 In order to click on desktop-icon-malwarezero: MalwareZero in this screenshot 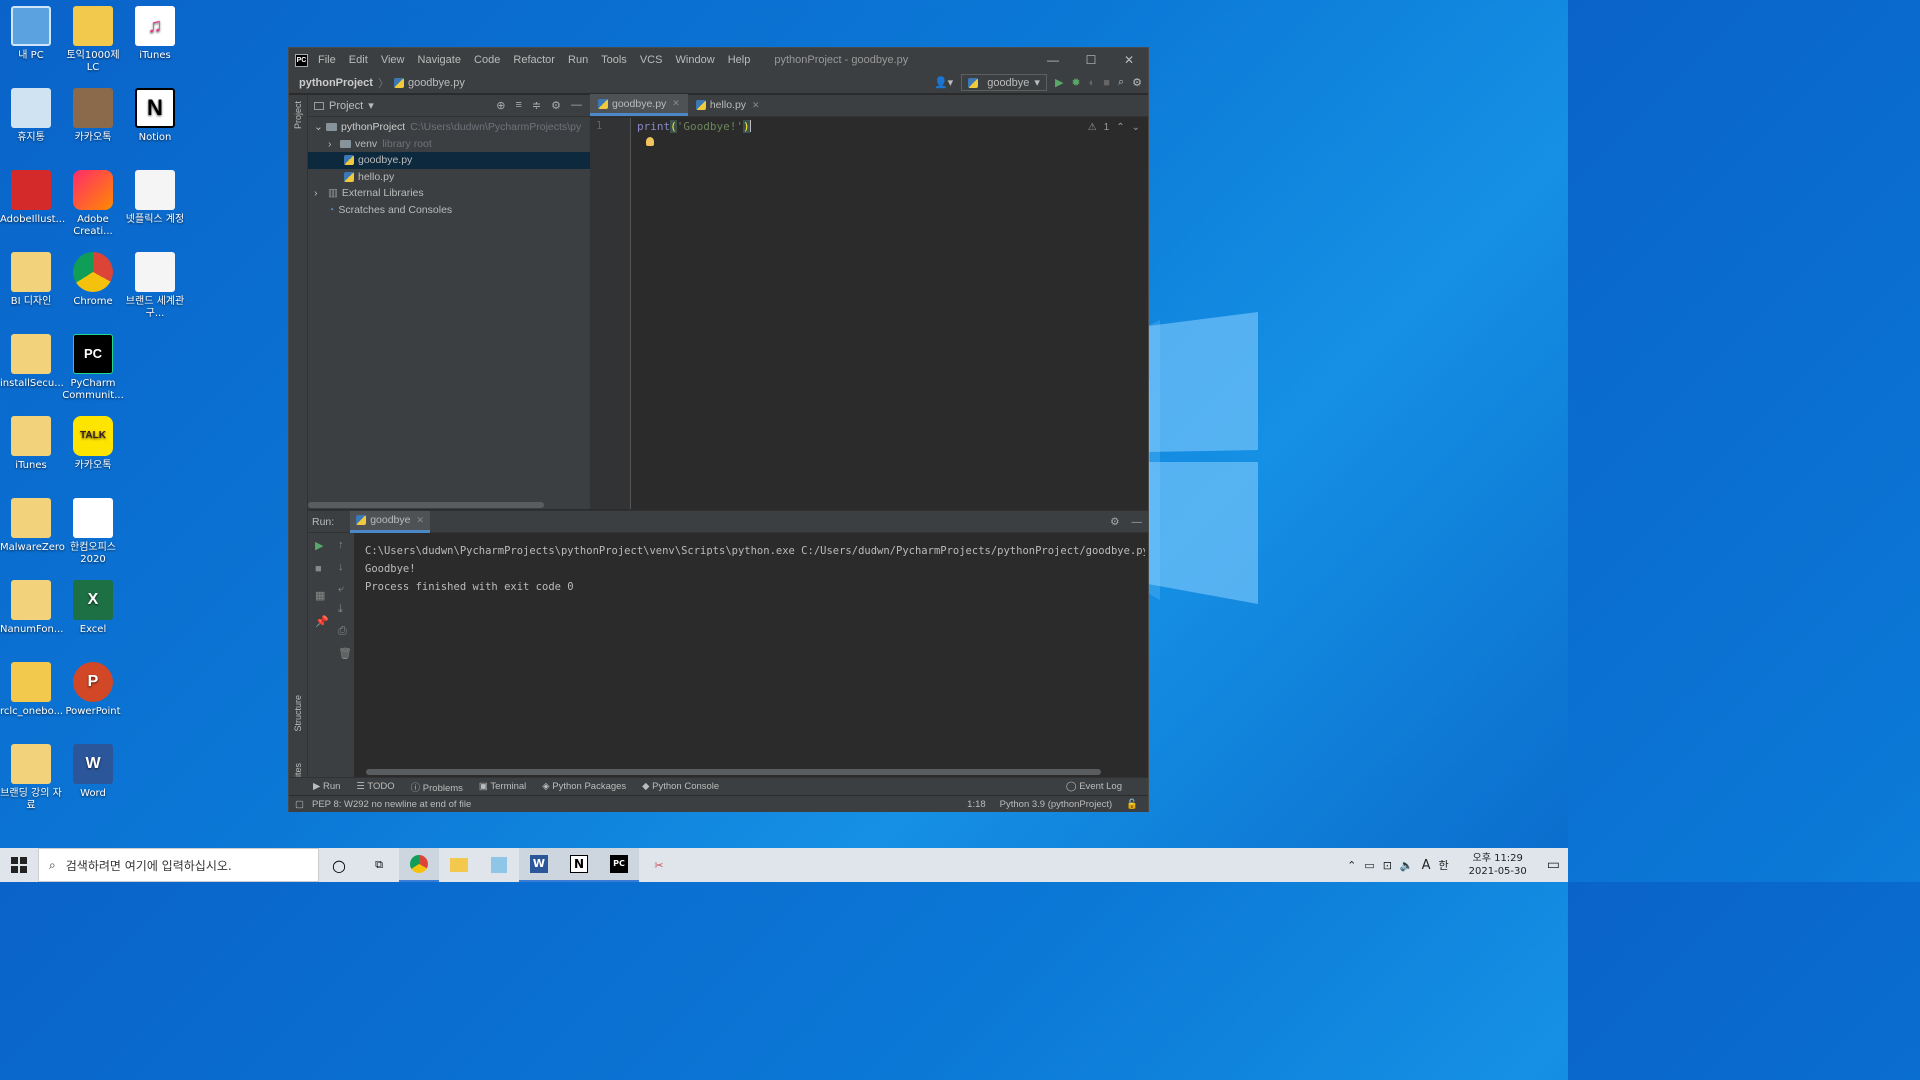, I will do `click(32, 526)`.